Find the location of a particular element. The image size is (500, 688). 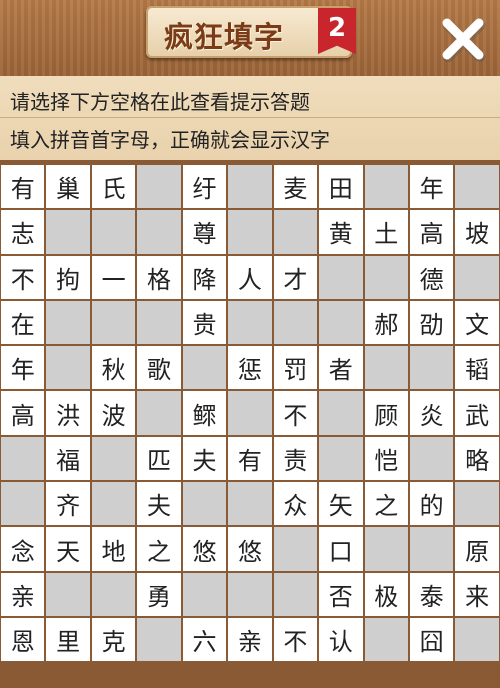

grid-cell: 否 is located at coordinates (341, 594).